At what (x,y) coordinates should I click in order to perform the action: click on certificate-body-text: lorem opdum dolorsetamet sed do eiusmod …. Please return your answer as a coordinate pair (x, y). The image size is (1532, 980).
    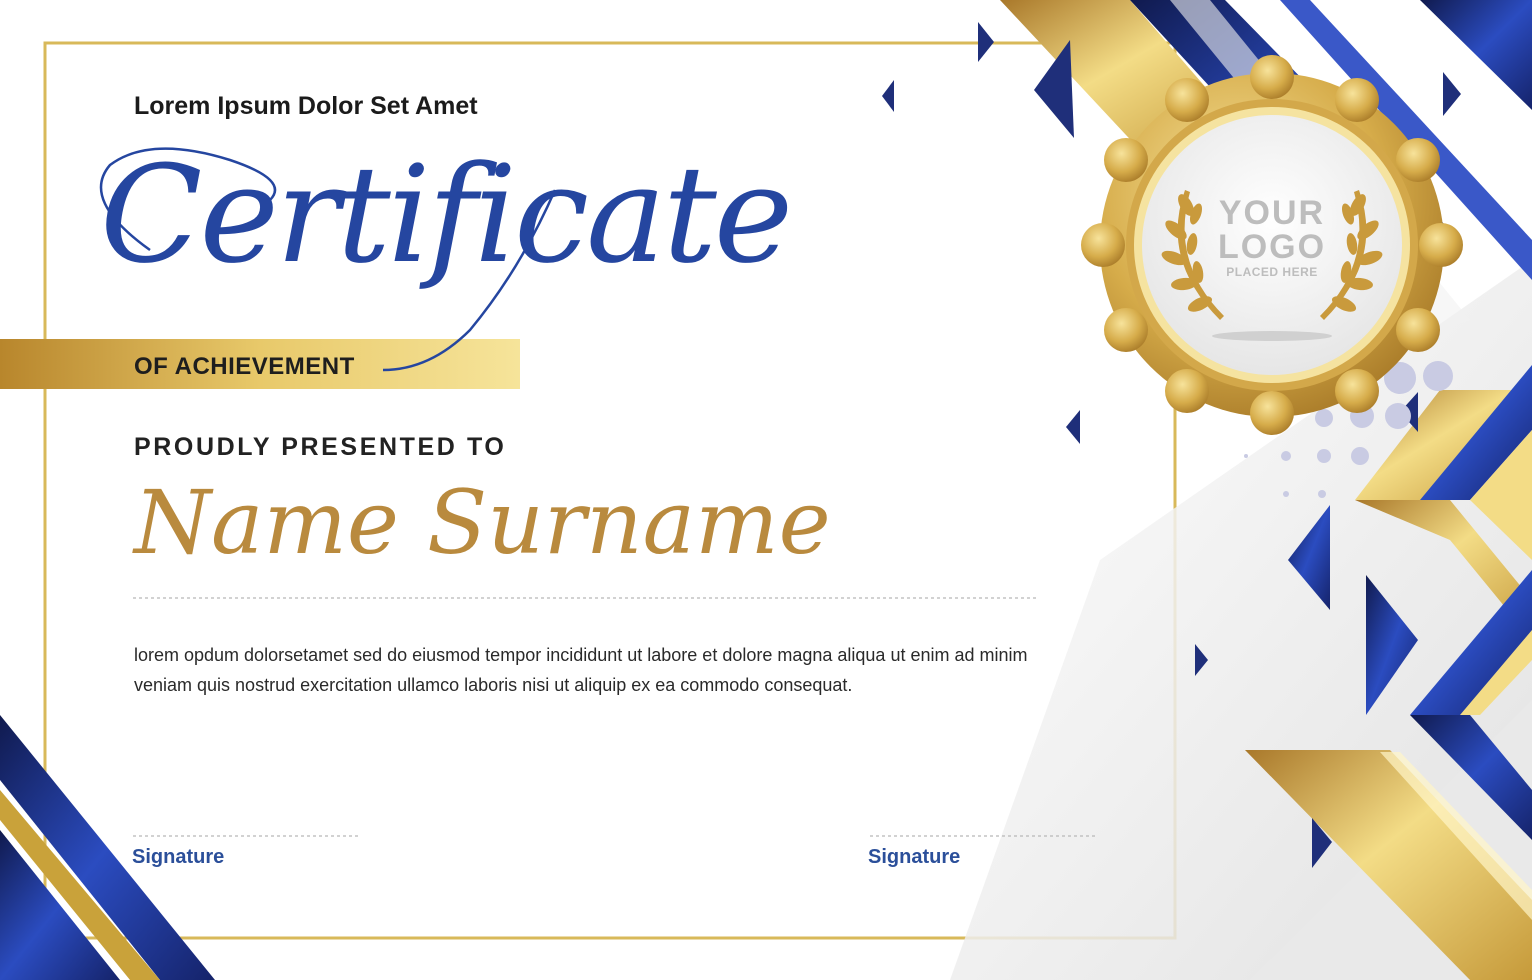
    Looking at the image, I should click on (581, 670).